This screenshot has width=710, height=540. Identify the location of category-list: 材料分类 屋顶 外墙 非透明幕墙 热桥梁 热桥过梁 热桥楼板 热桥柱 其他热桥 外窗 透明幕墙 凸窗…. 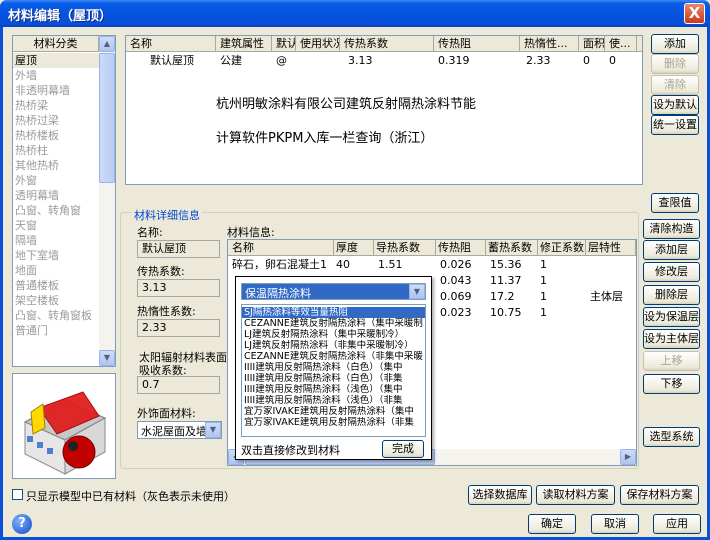
(64, 201).